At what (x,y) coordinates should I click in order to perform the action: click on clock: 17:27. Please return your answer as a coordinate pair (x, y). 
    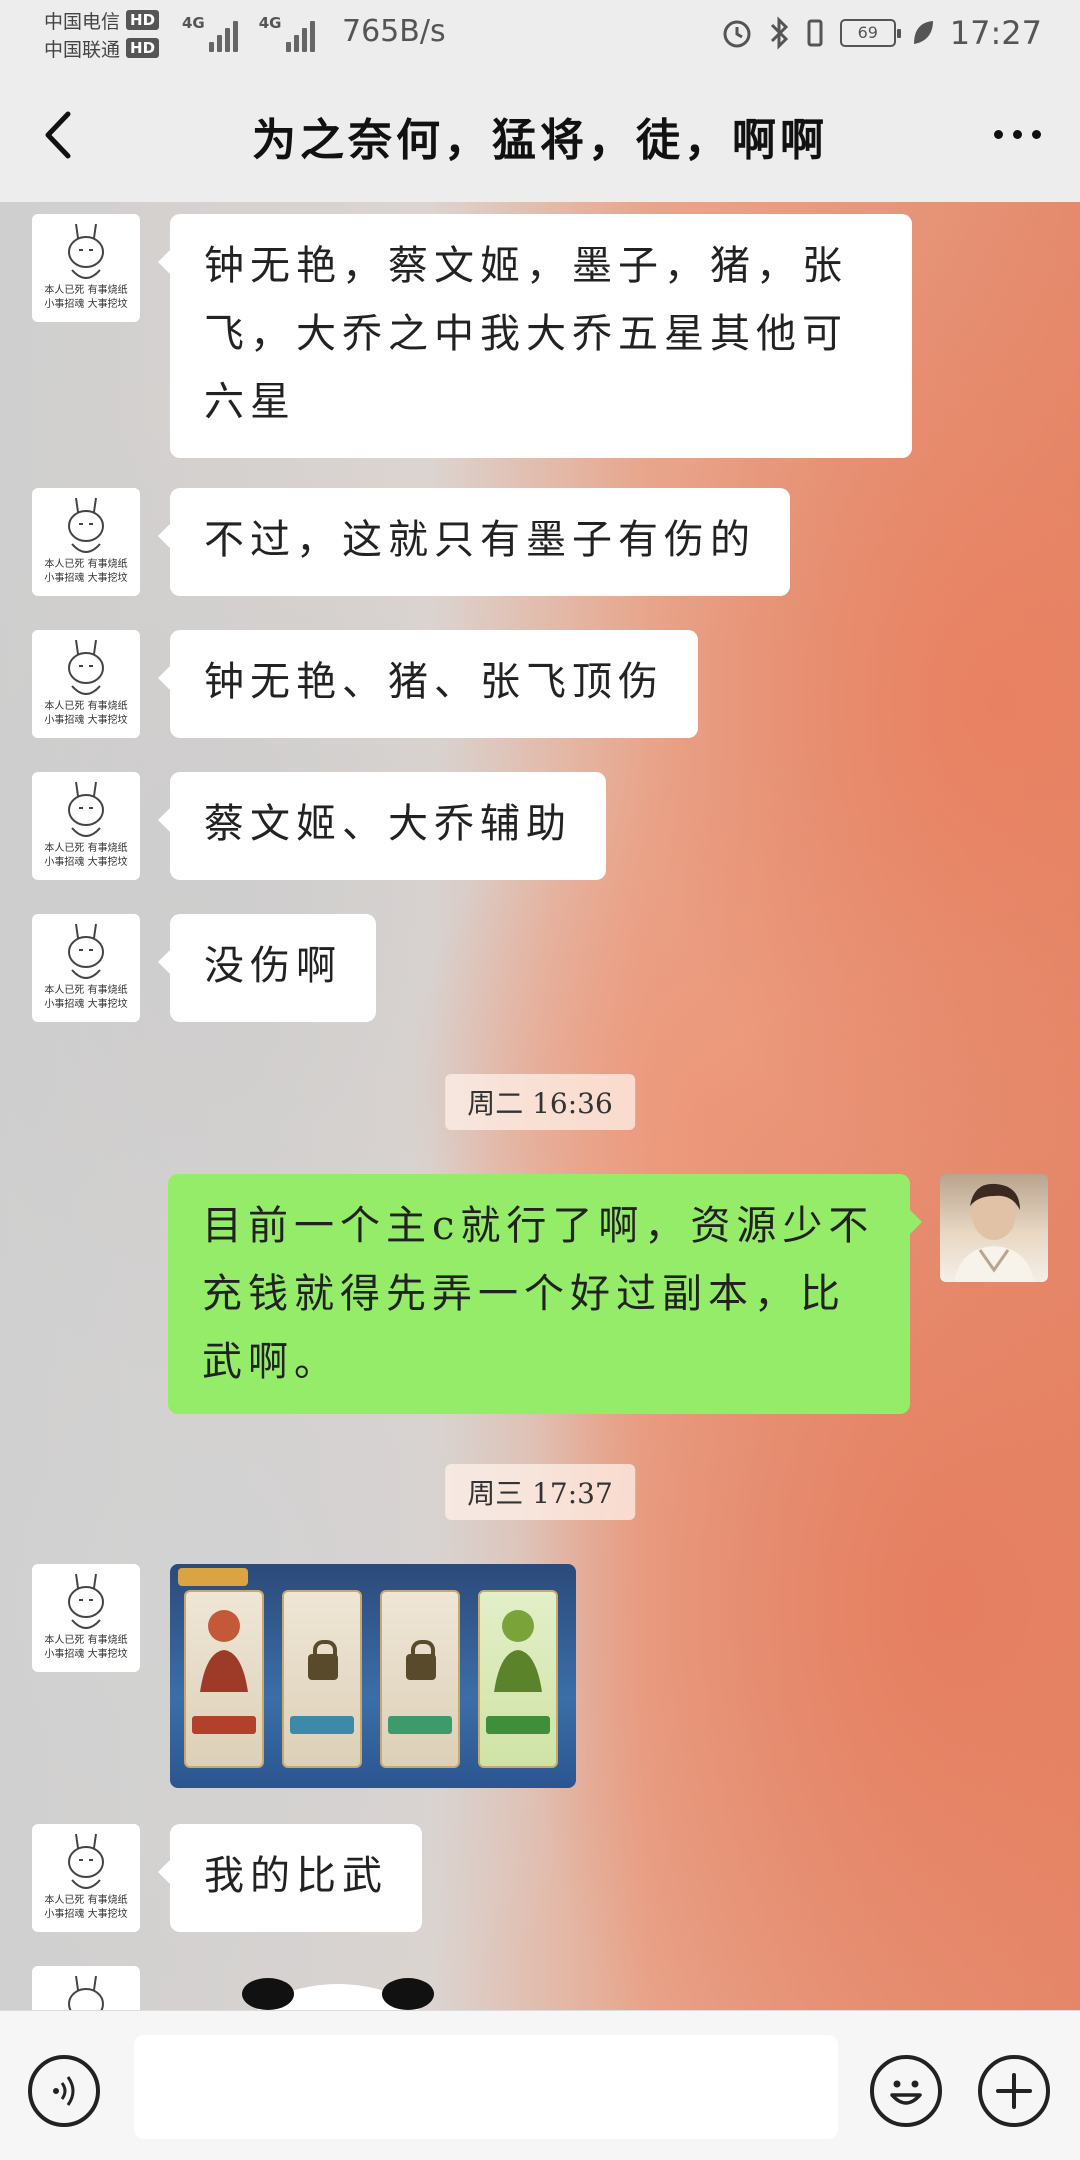
    Looking at the image, I should click on (995, 33).